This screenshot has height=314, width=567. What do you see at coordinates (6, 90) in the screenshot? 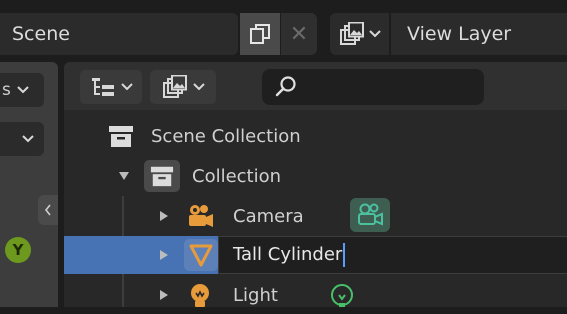
I see `viewport-mode-label: s` at bounding box center [6, 90].